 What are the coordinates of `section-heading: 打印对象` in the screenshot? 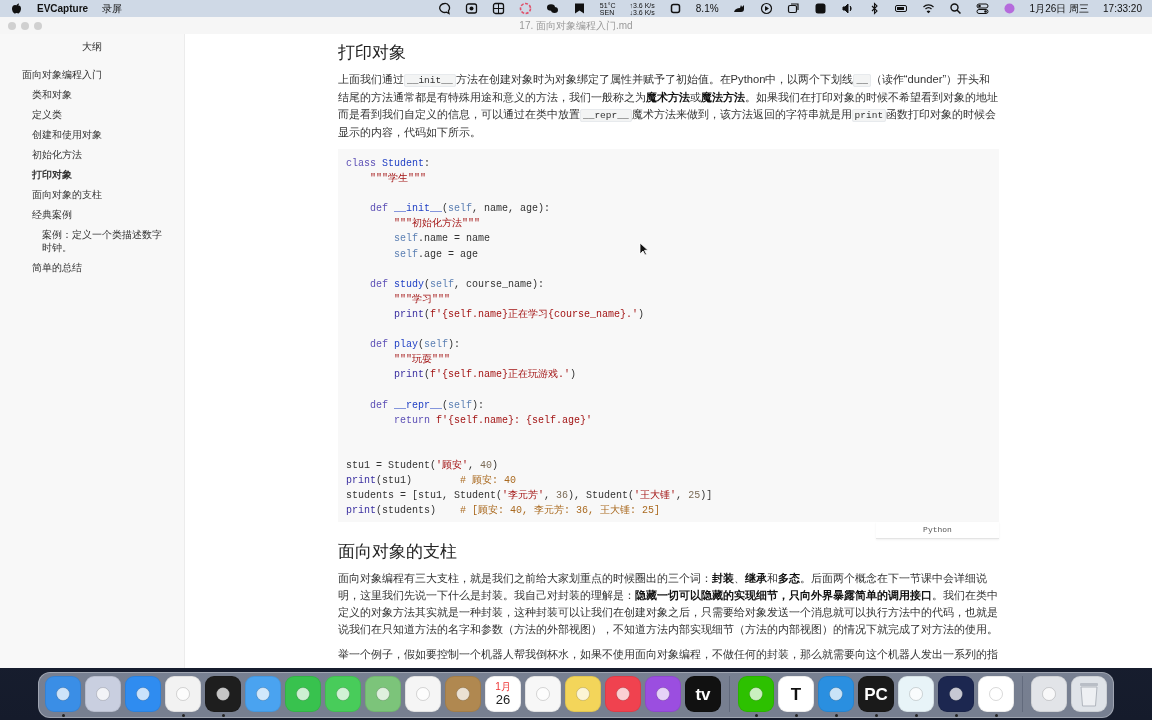 It's located at (372, 53).